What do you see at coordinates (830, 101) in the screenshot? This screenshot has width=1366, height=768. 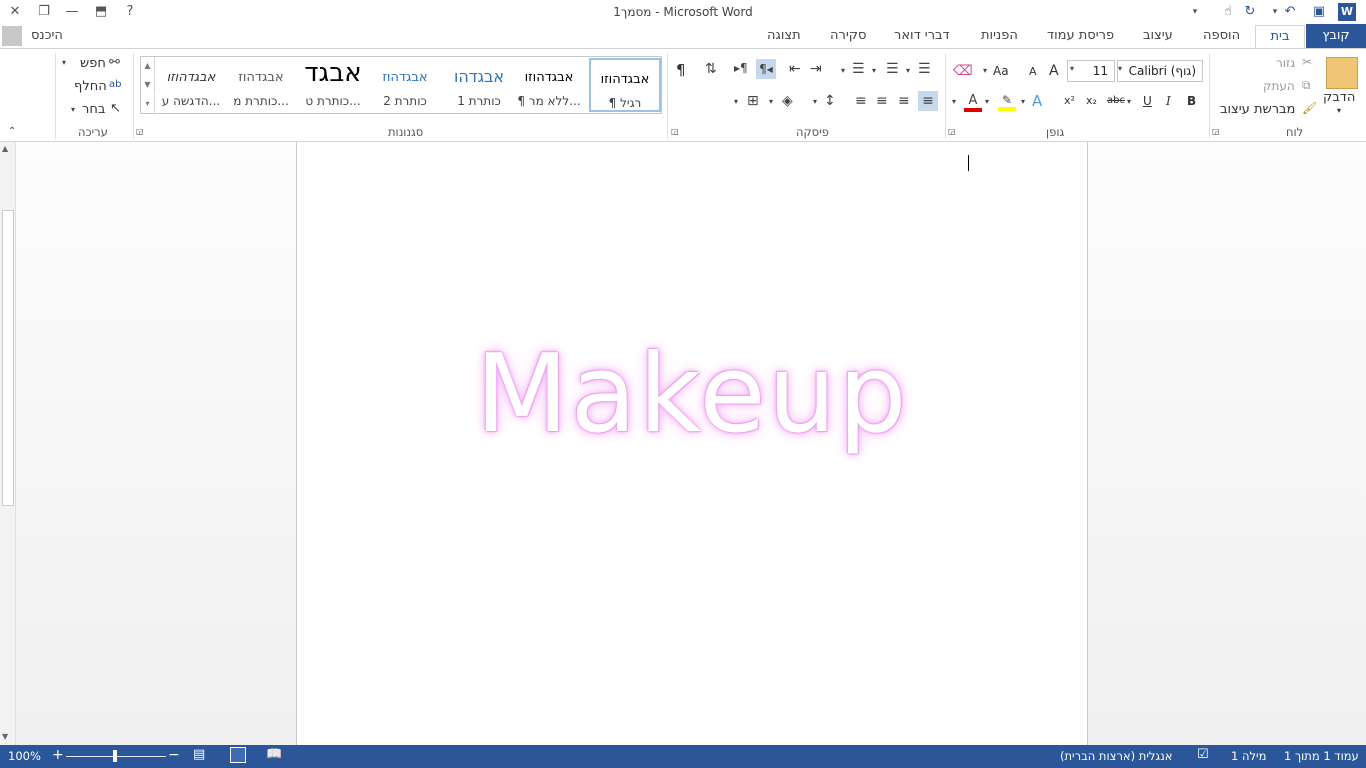 I see `line-spacing-icon: ↕` at bounding box center [830, 101].